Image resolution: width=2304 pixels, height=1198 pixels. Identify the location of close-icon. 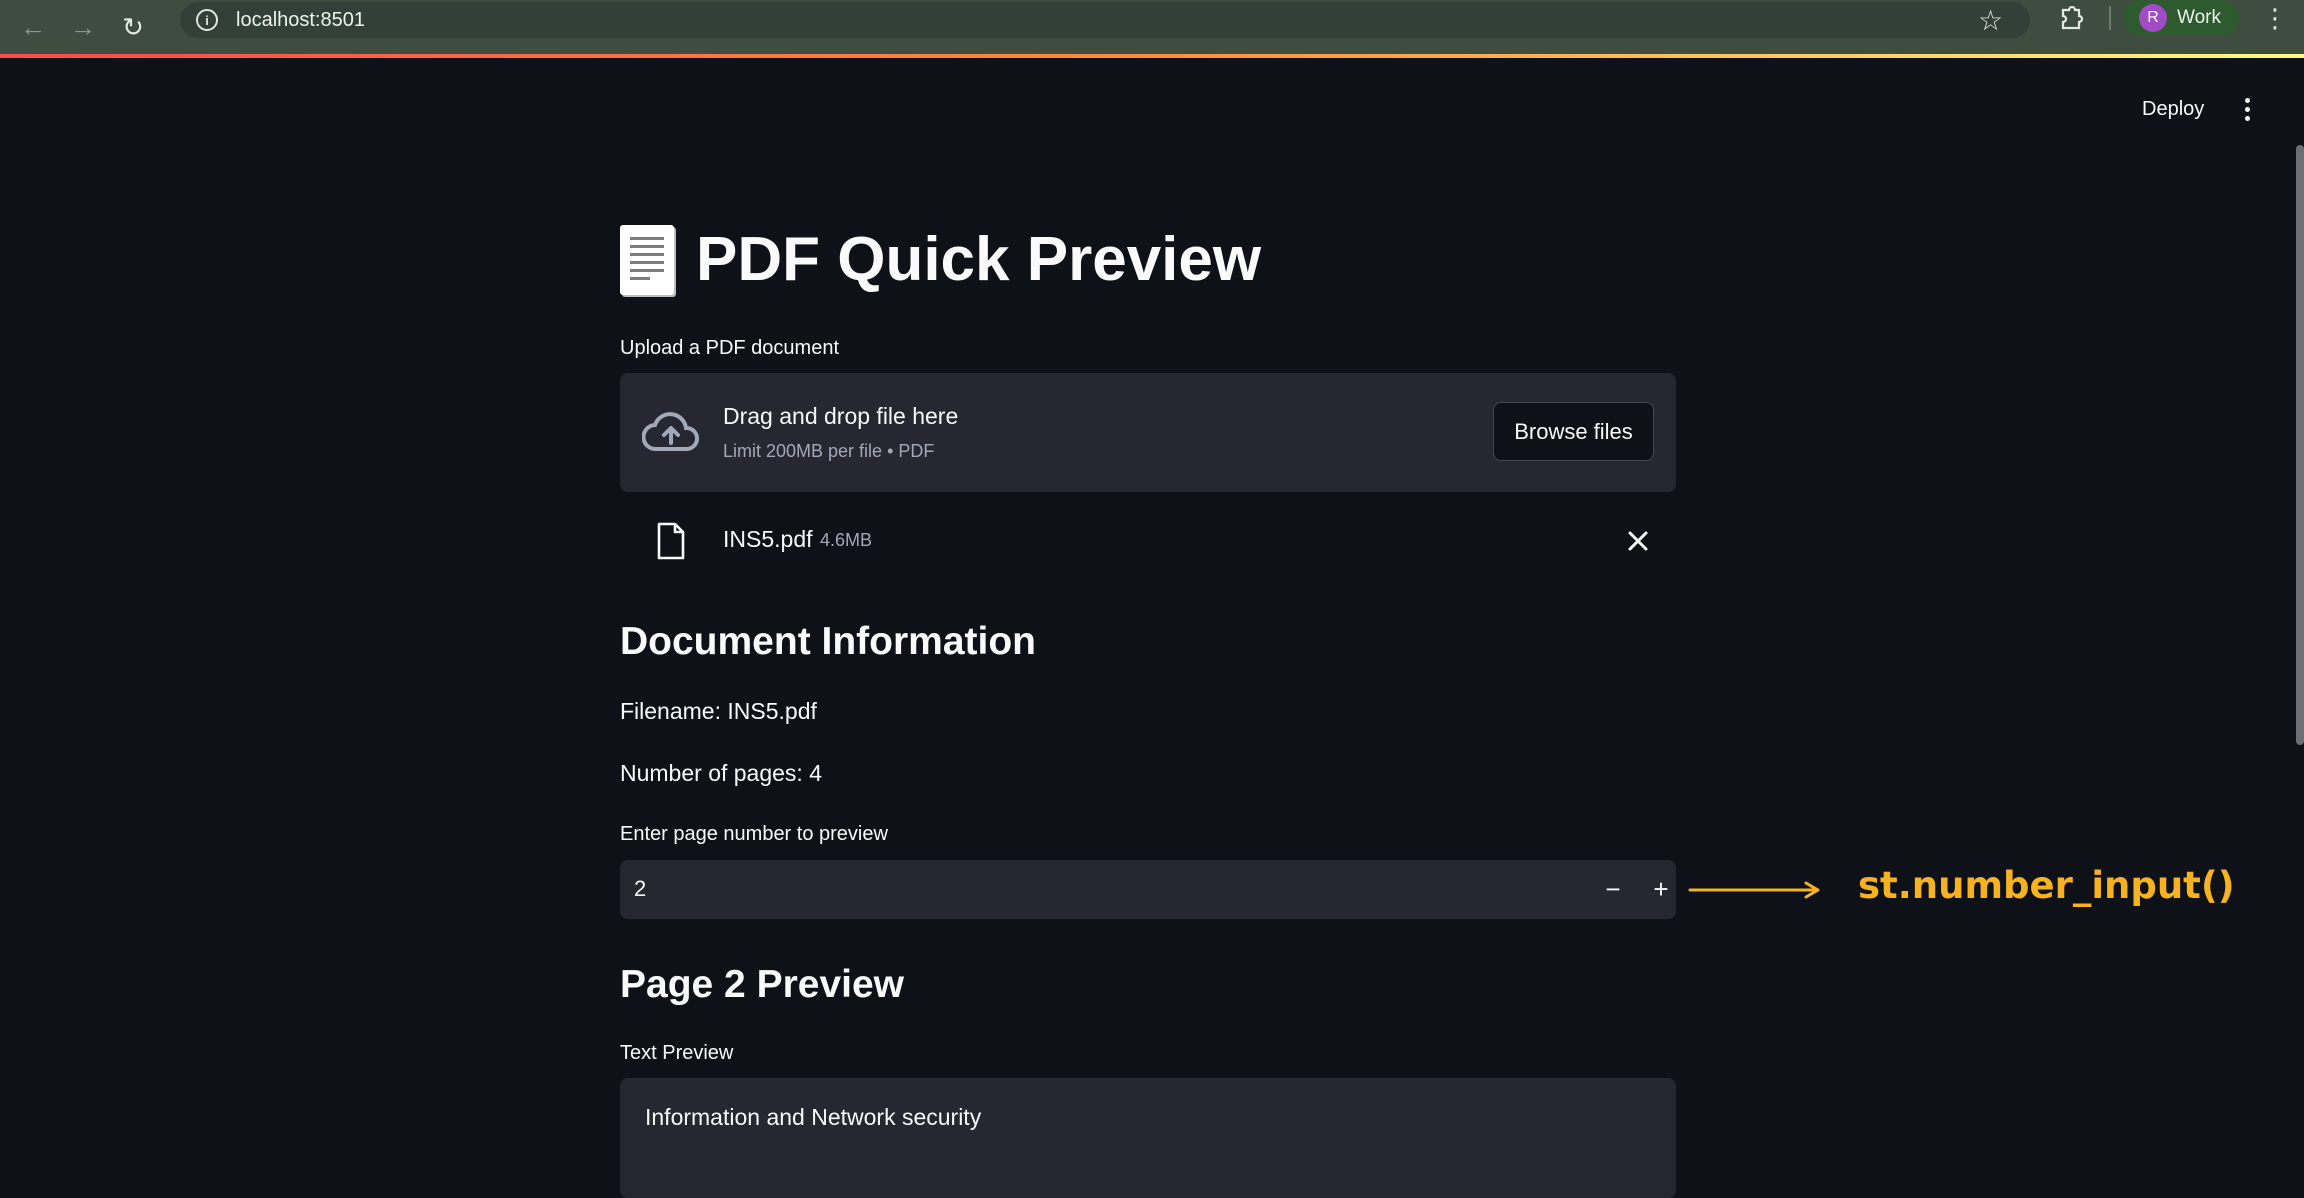
(1638, 541).